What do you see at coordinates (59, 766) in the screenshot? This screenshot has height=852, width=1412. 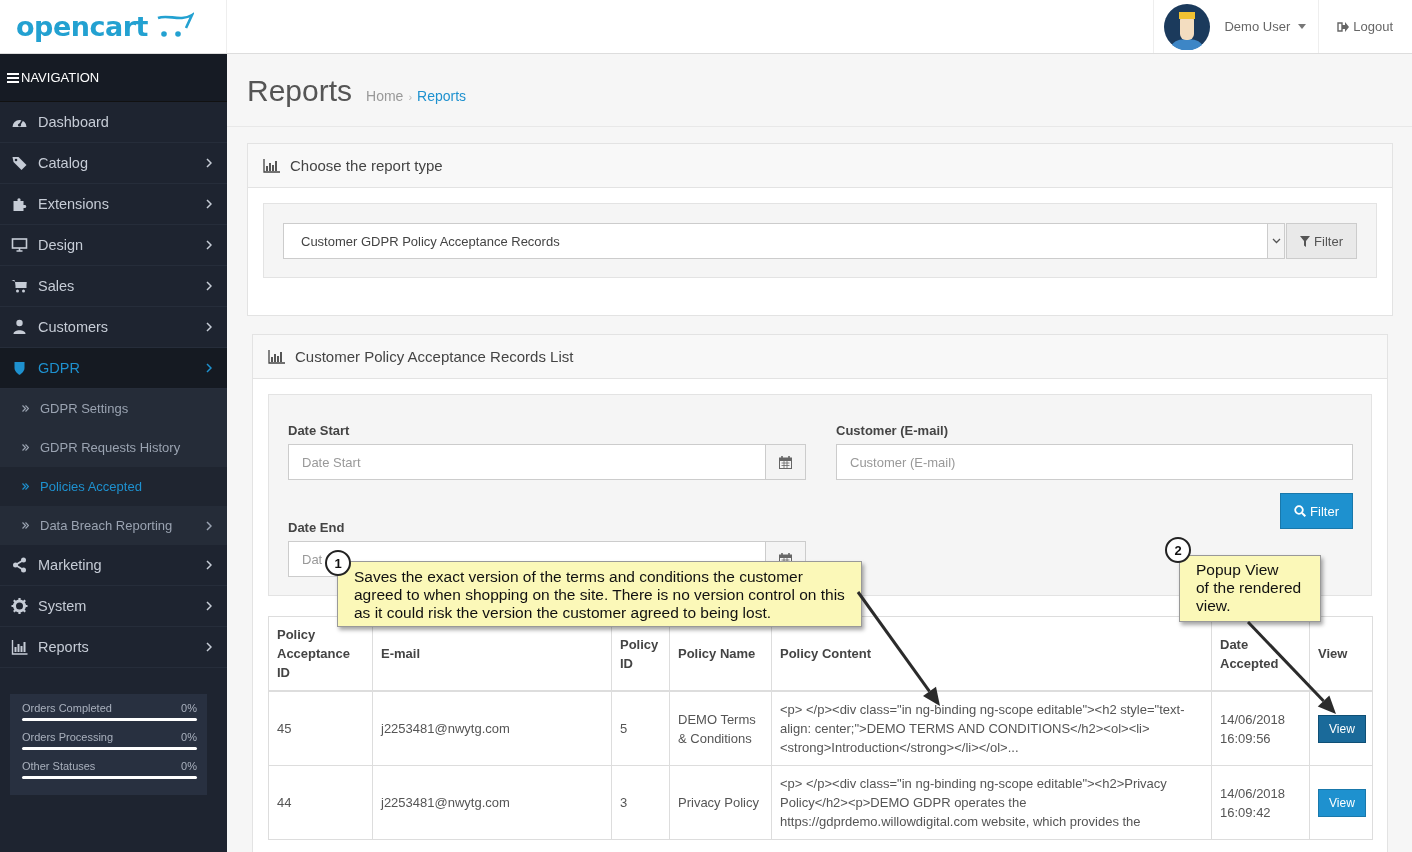 I see `stat-label: Other Statuses` at bounding box center [59, 766].